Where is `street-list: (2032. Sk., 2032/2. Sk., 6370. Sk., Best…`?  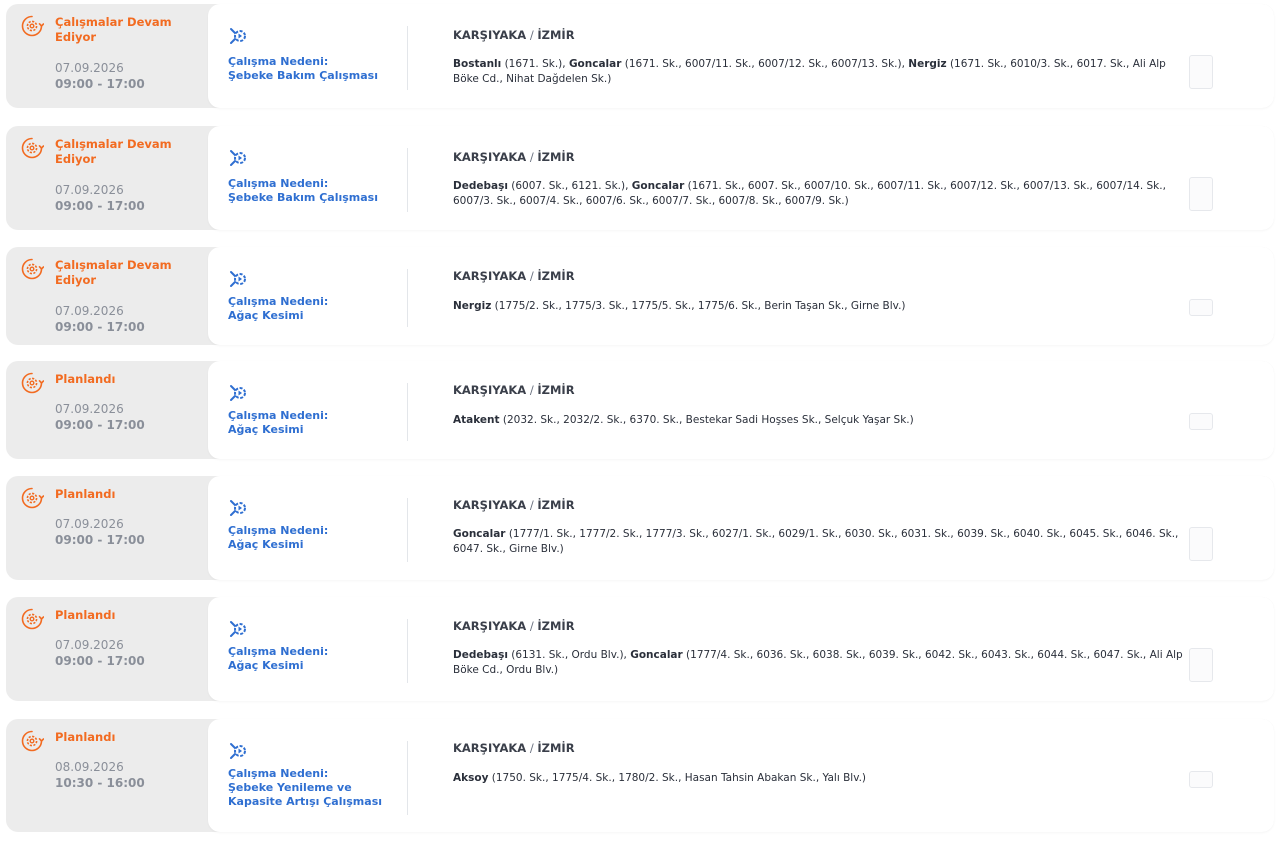 street-list: (2032. Sk., 2032/2. Sk., 6370. Sk., Best… is located at coordinates (706, 420).